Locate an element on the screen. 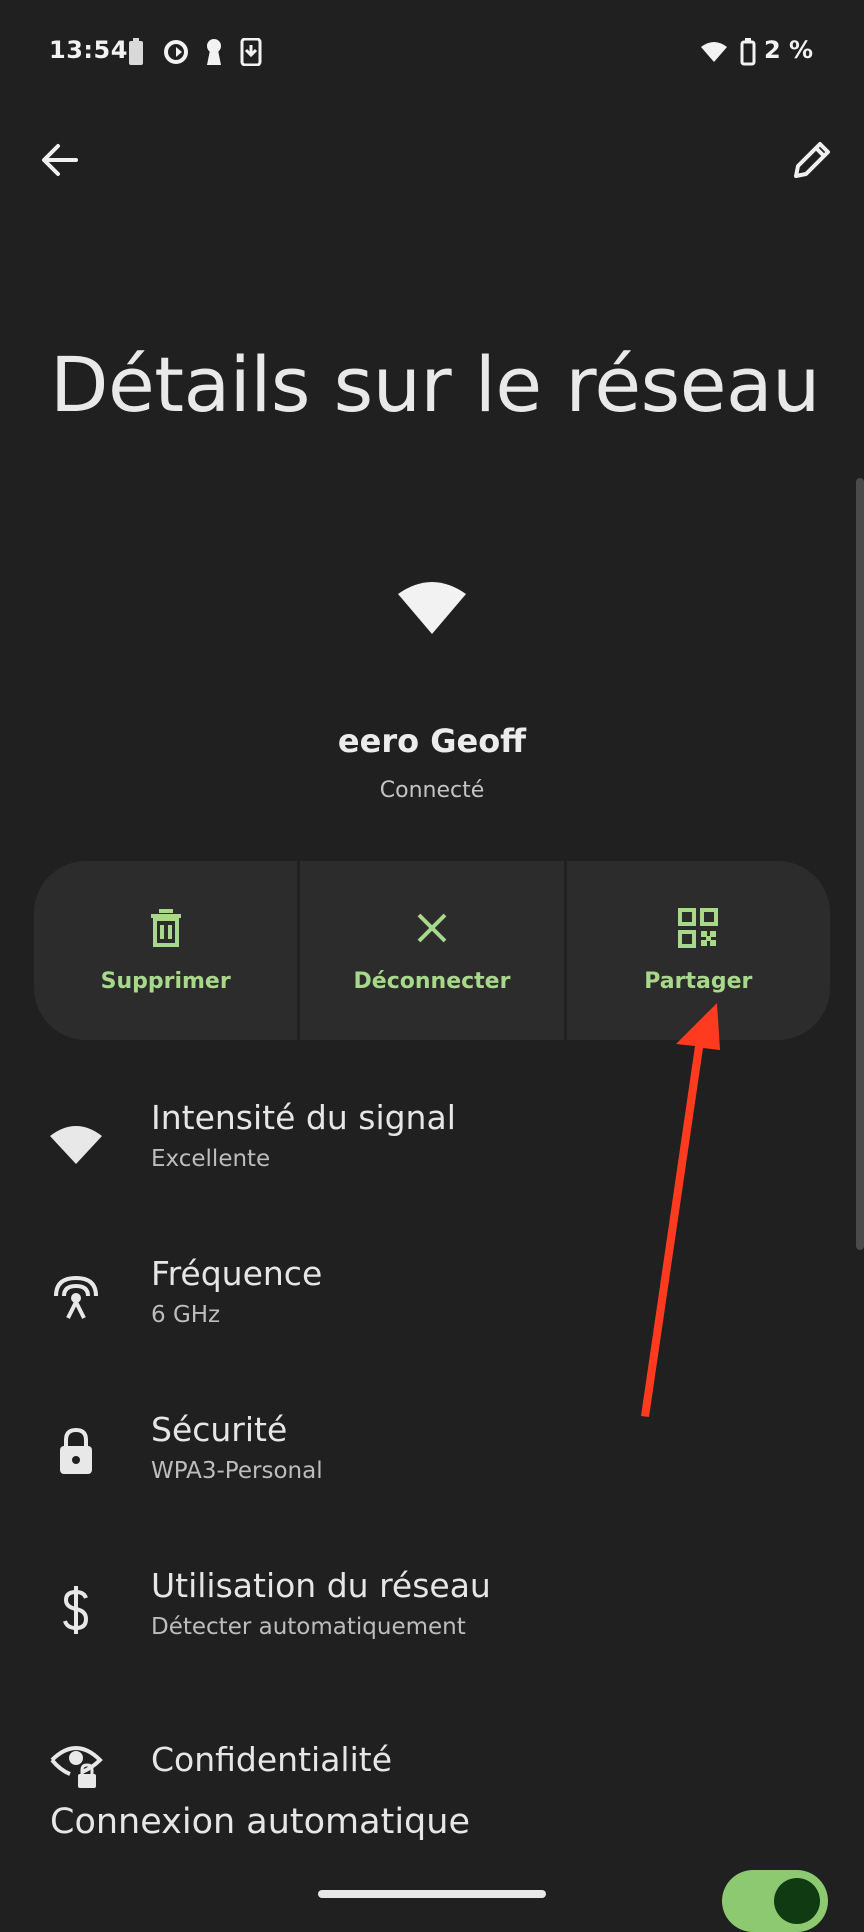 The image size is (864, 1932). keyhole-icon is located at coordinates (214, 52).